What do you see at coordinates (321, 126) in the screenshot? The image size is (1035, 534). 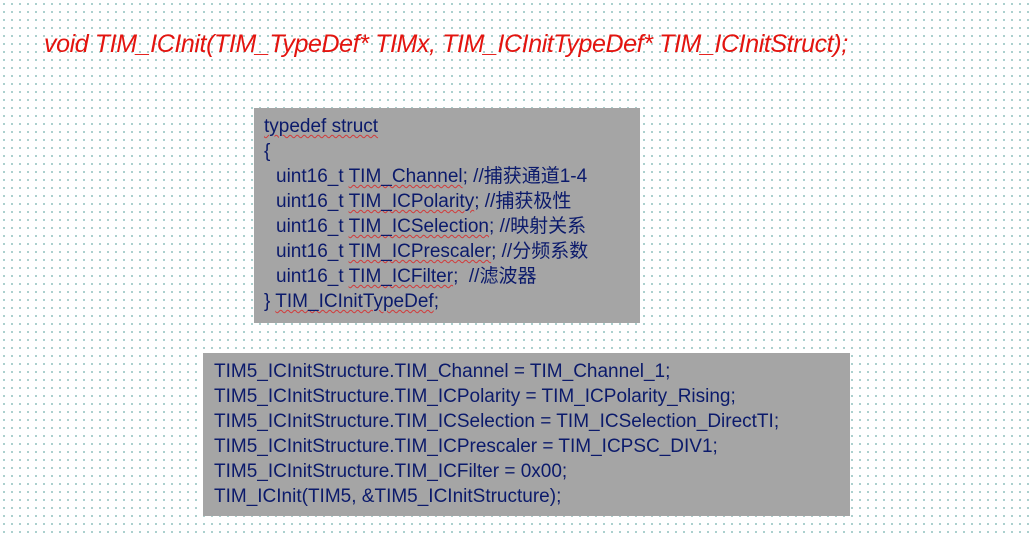 I see `typedef-keyword: typedef struct` at bounding box center [321, 126].